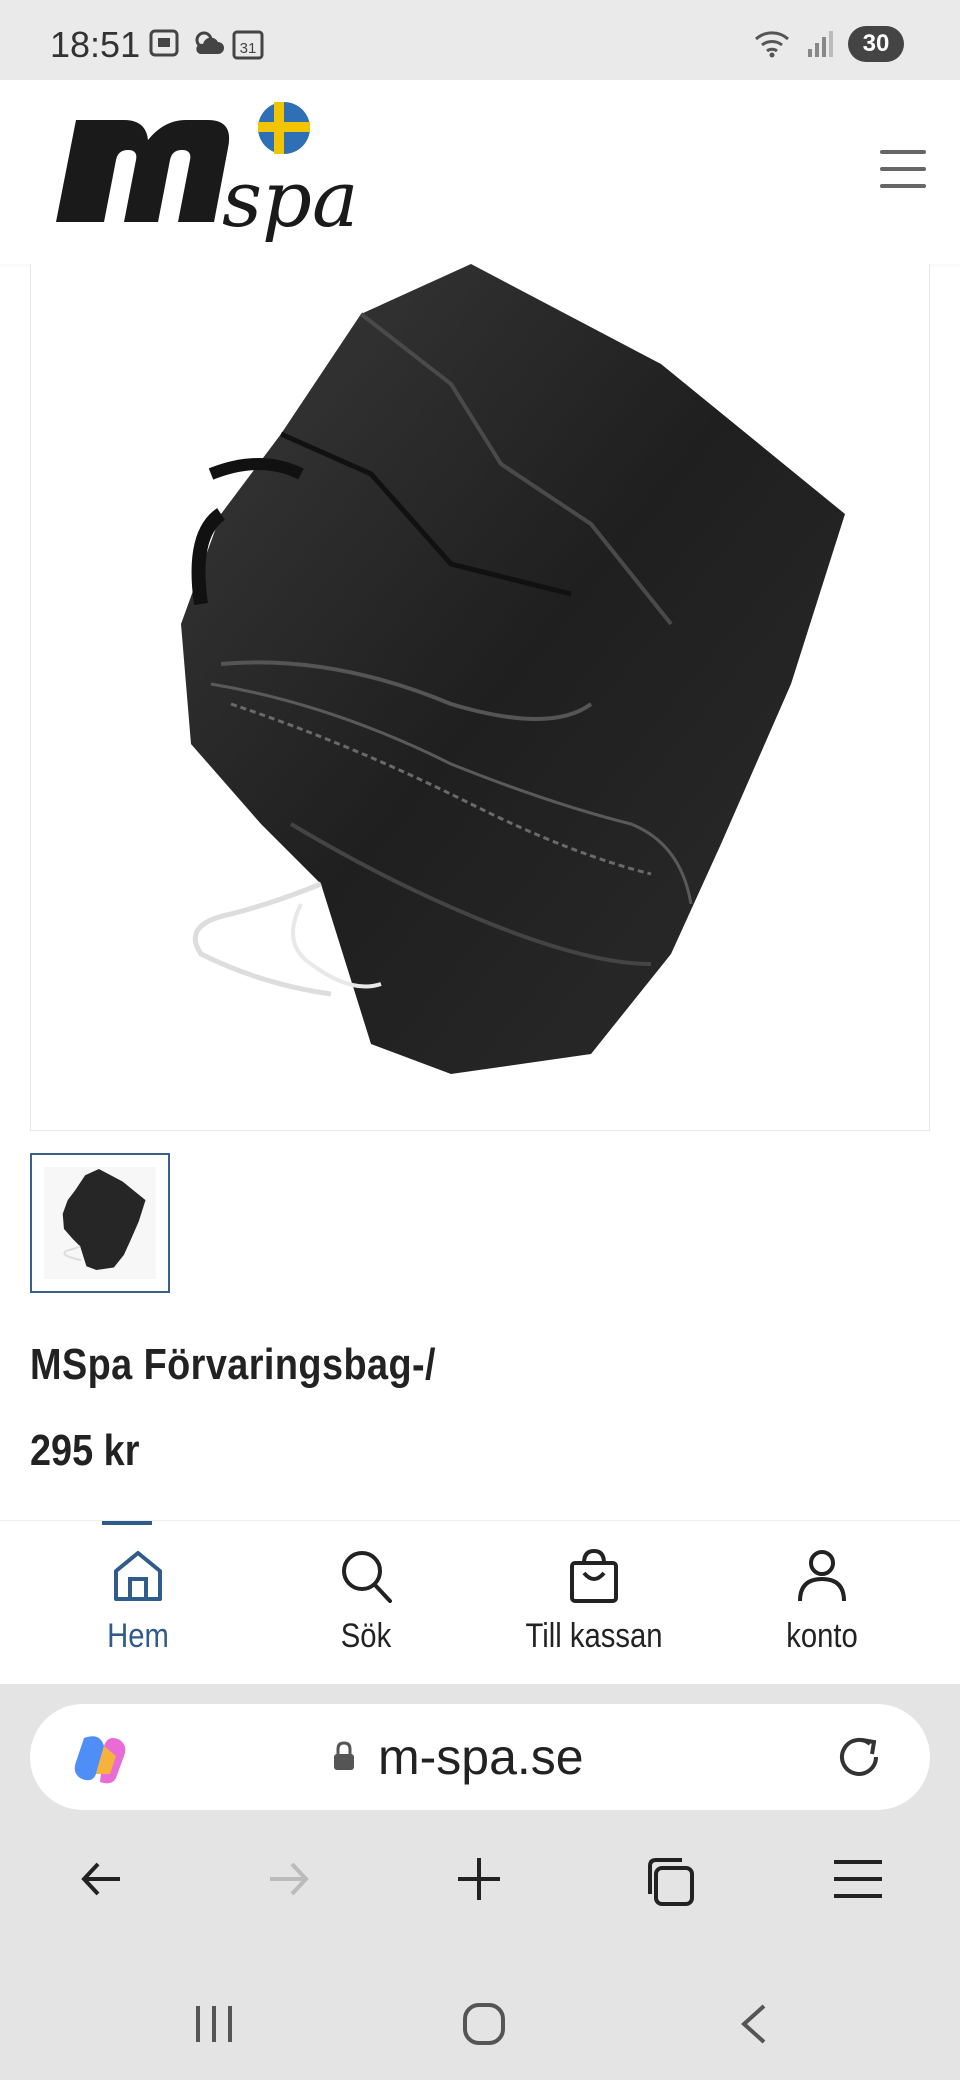 The width and height of the screenshot is (960, 2080). I want to click on product-thumbnail, so click(100, 1223).